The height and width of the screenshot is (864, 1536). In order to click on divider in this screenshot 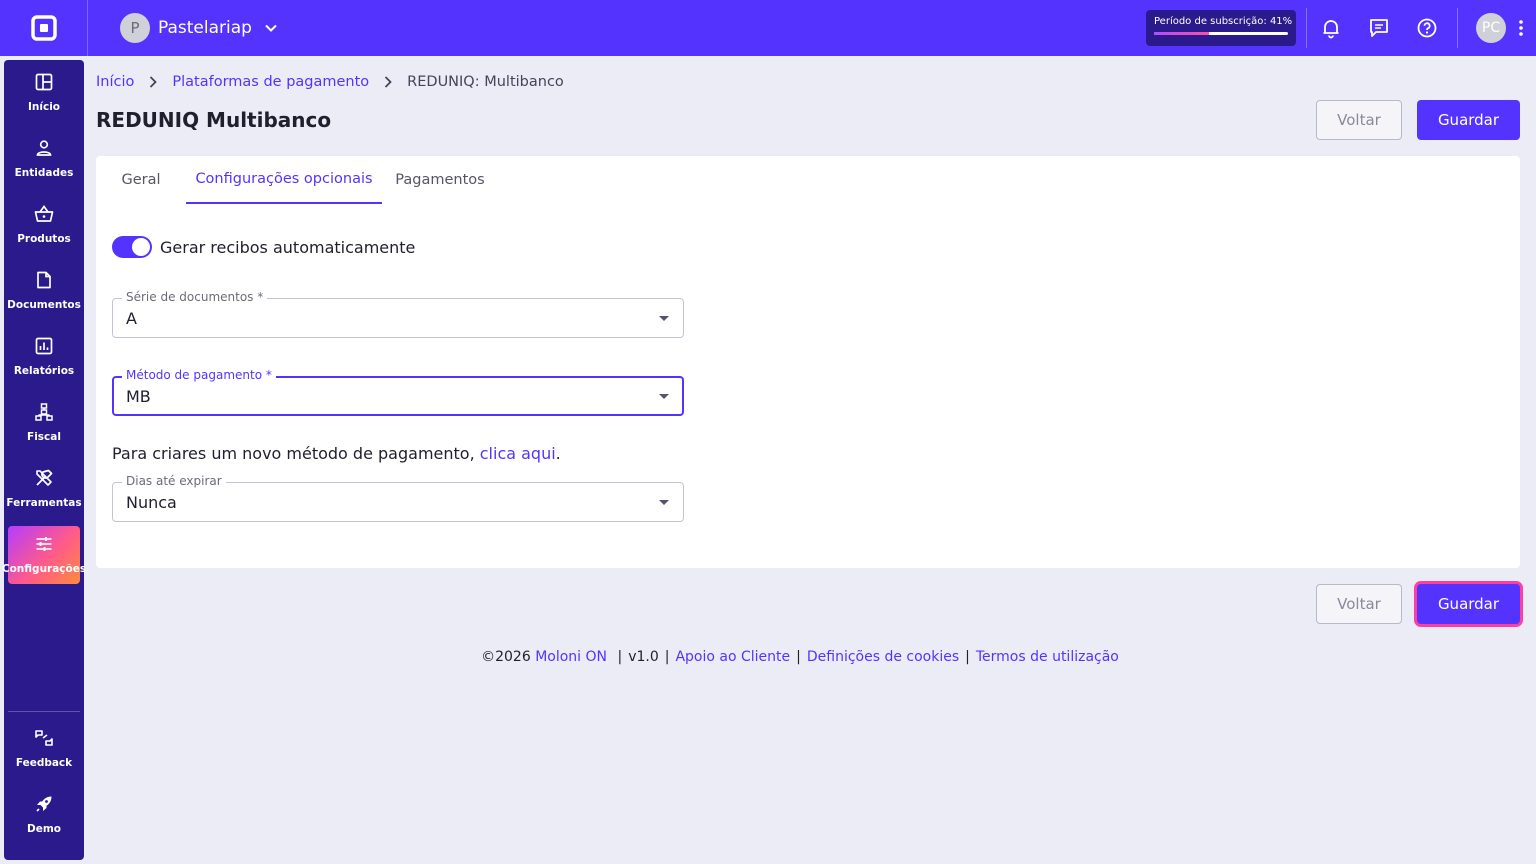, I will do `click(1457, 28)`.